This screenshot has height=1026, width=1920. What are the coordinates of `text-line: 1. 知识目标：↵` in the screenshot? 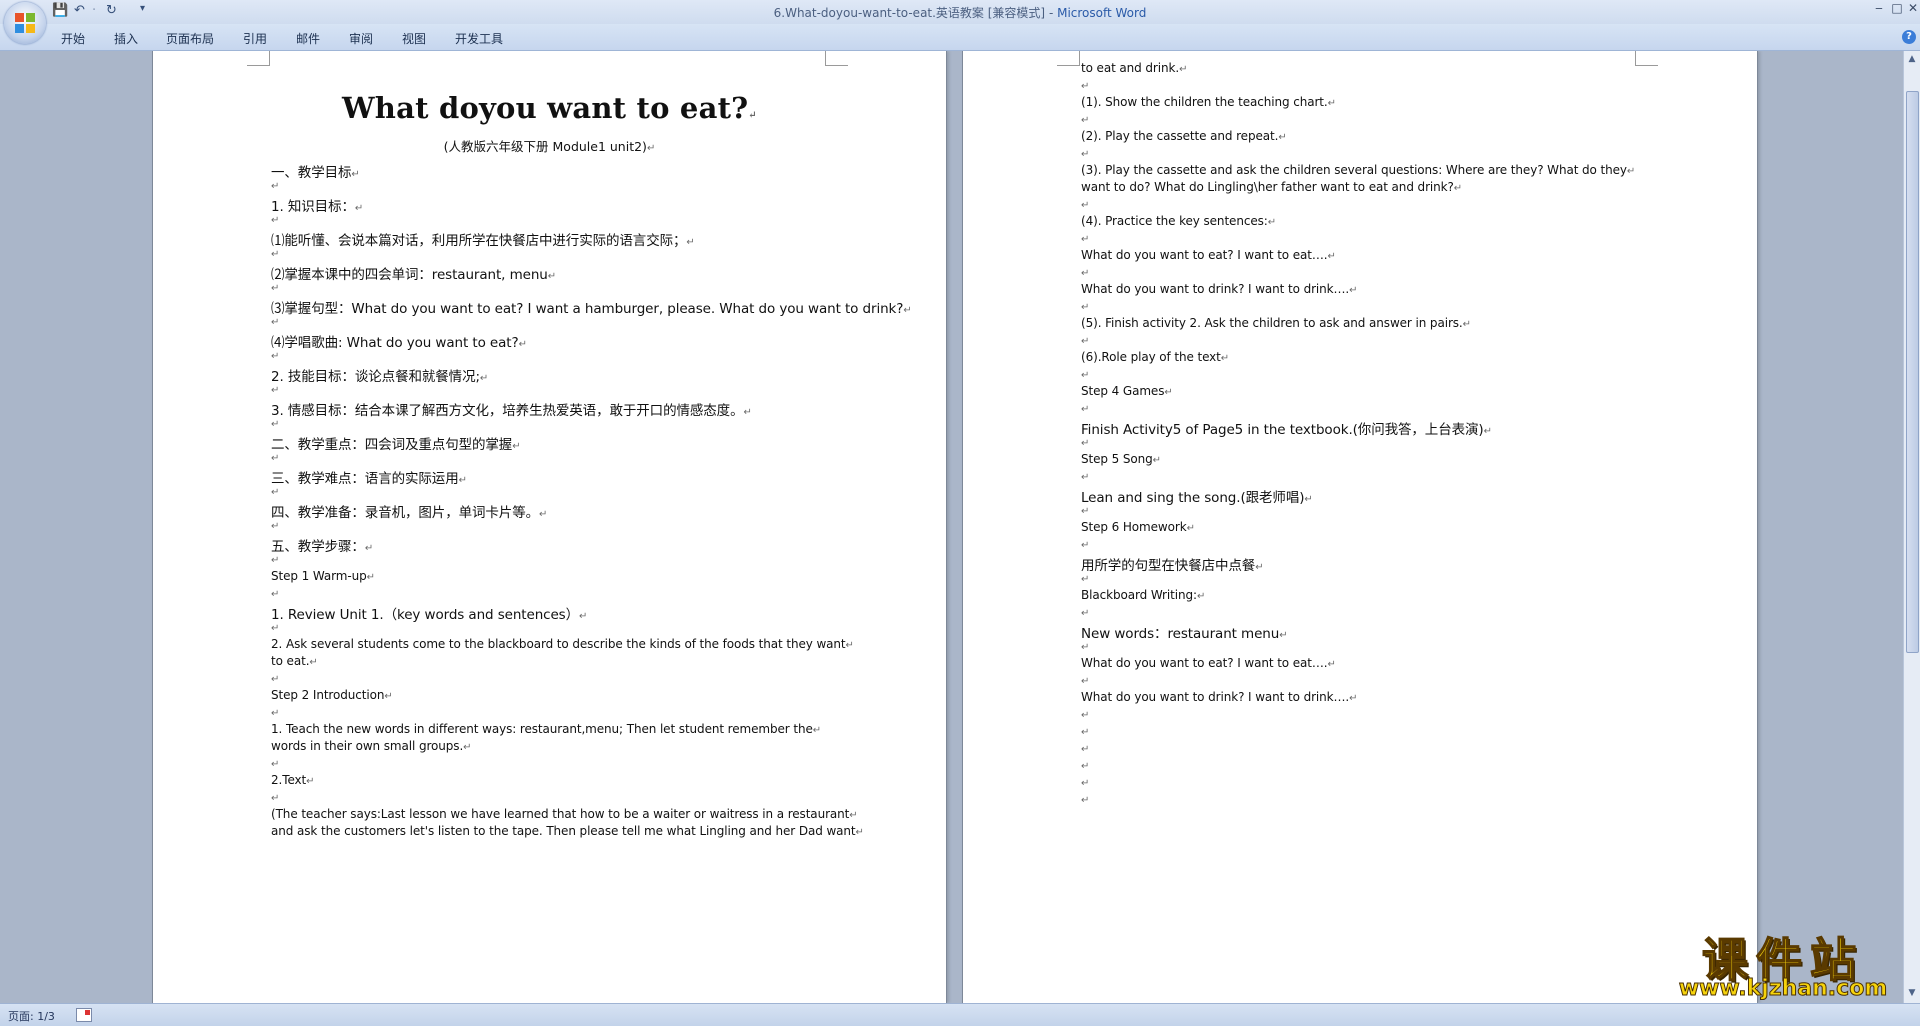 It's located at (317, 205).